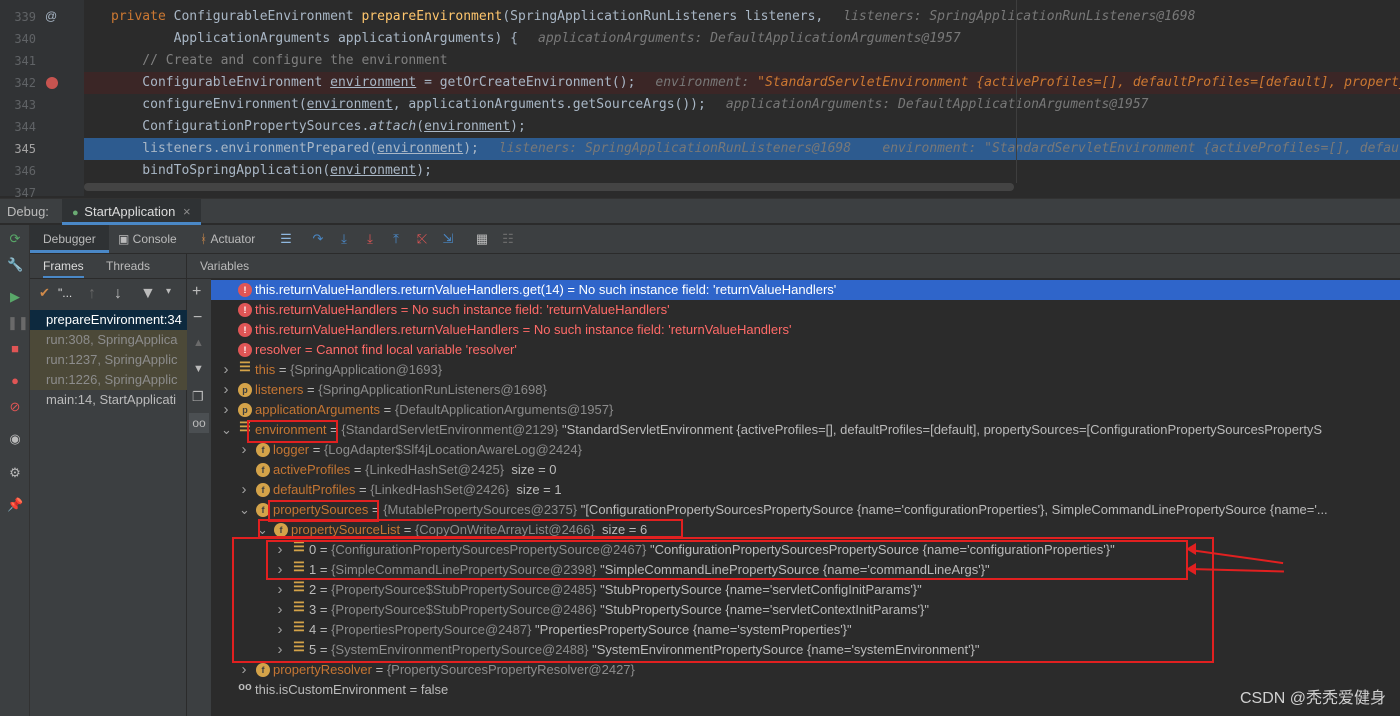 This screenshot has width=1400, height=716. I want to click on code-token: ConfigurationPropertySources., so click(240, 126).